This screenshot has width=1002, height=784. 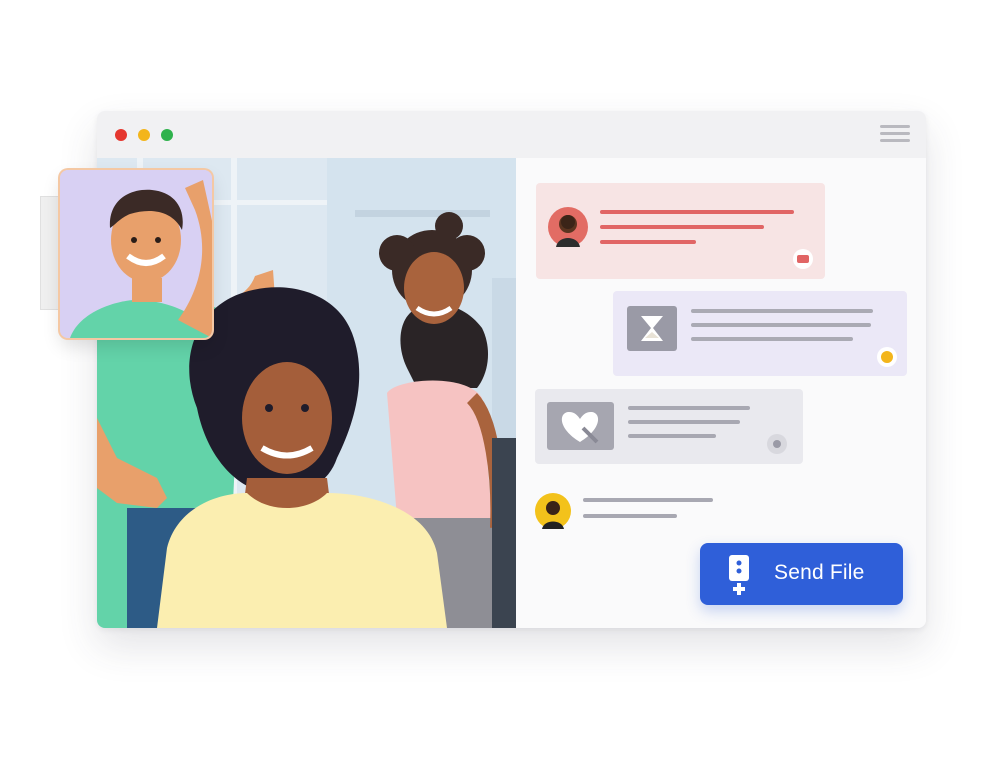 What do you see at coordinates (819, 572) in the screenshot?
I see `send-file-label: Send File` at bounding box center [819, 572].